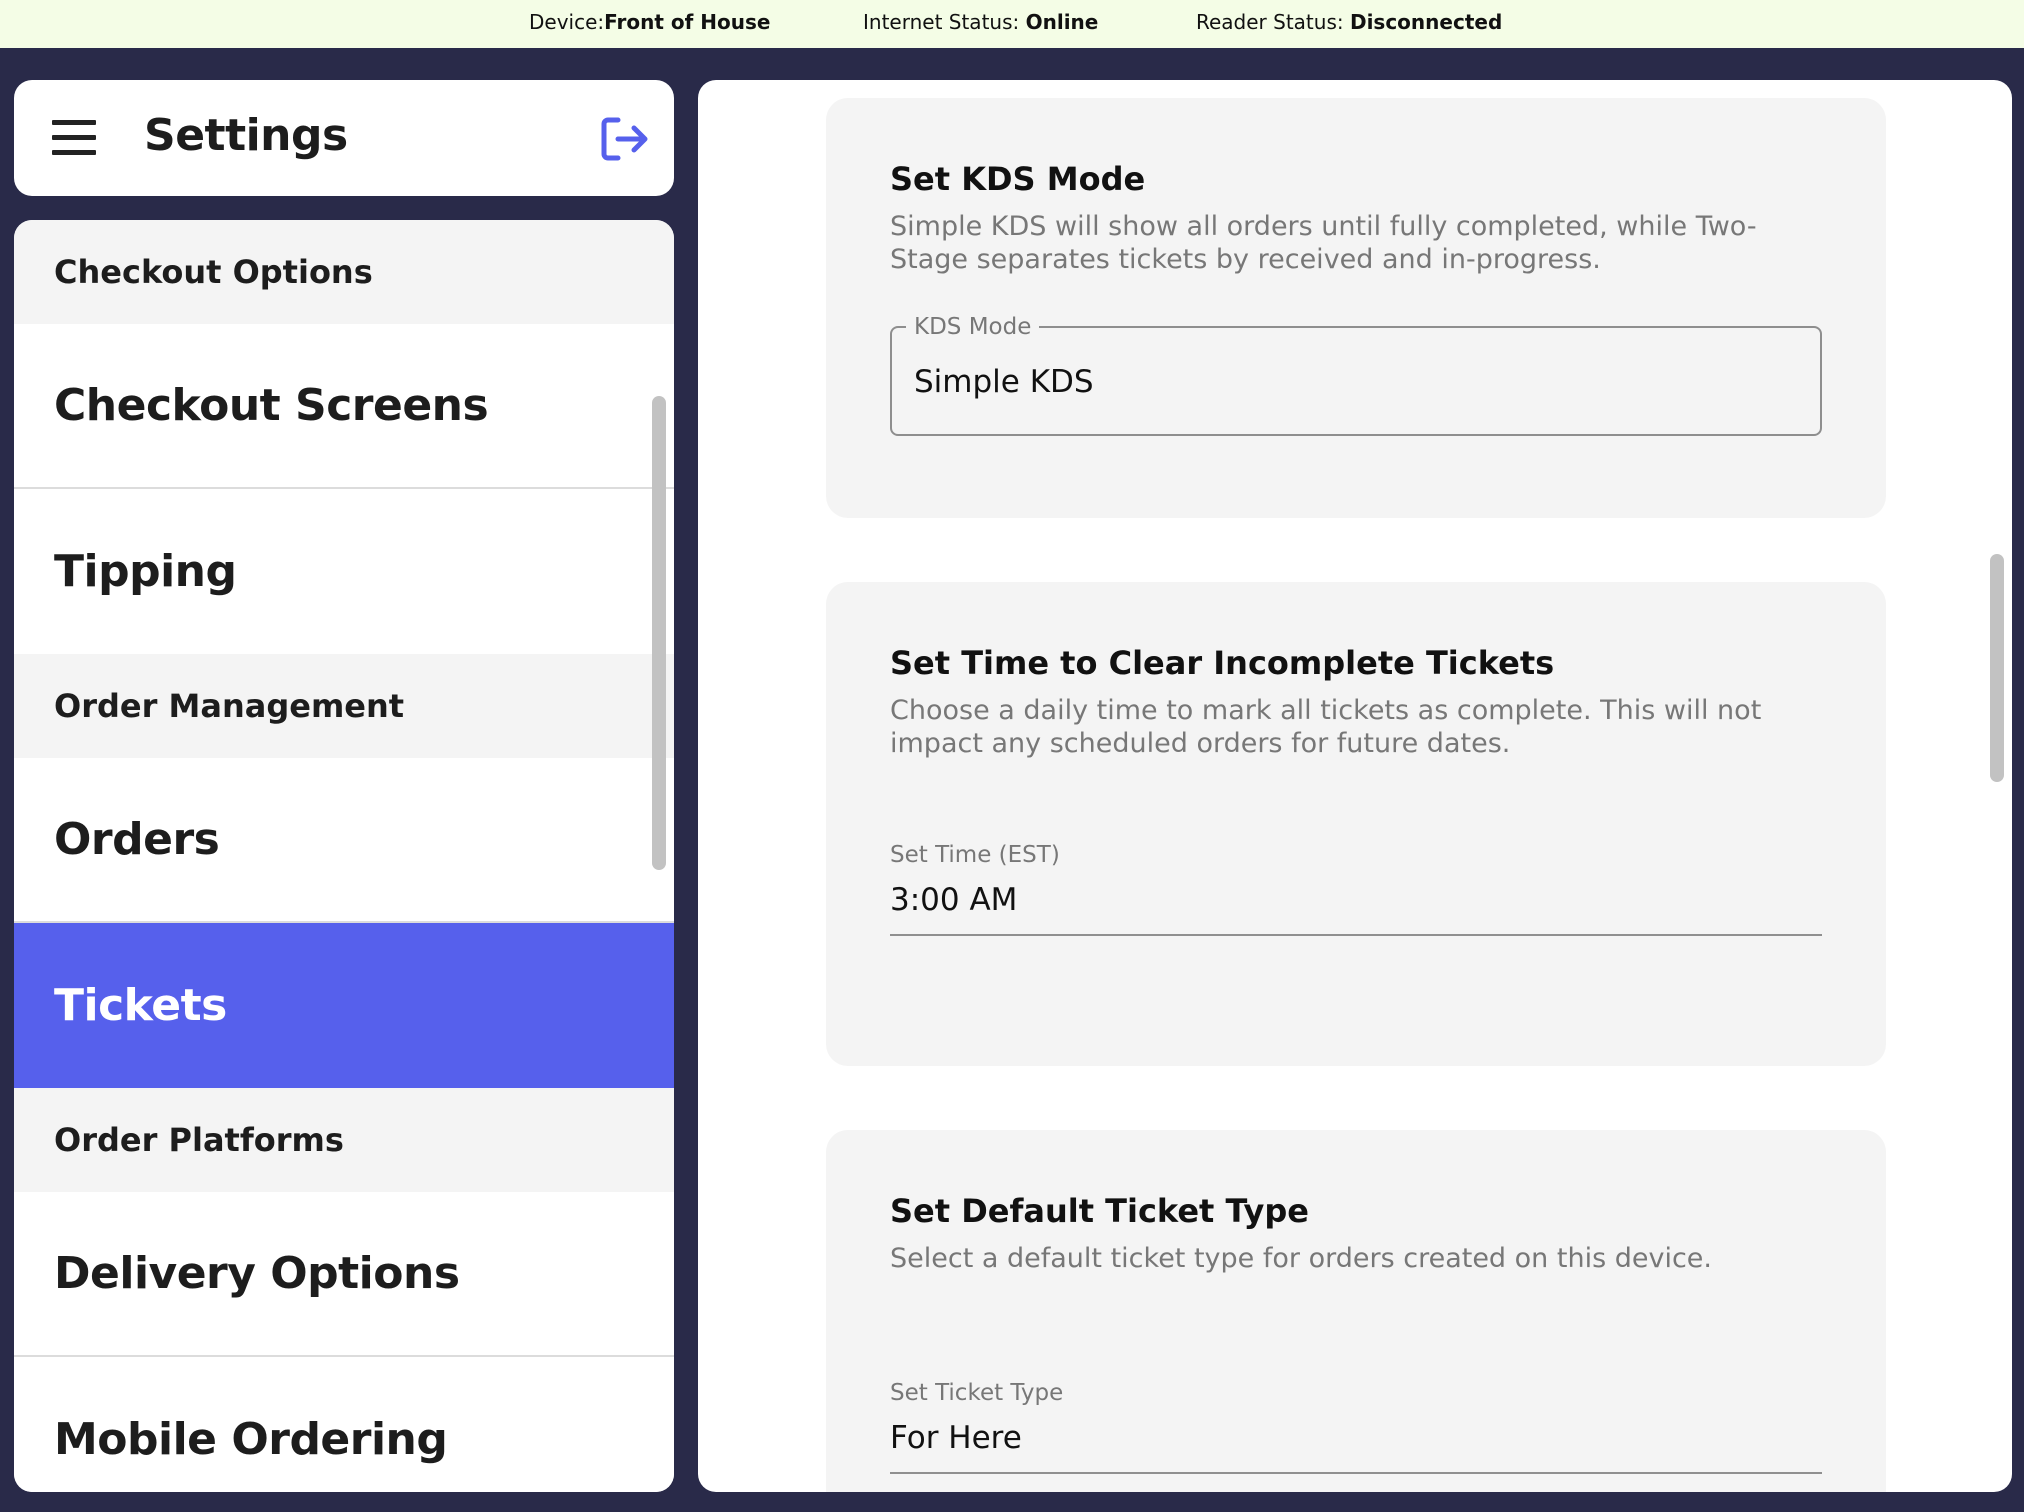 Image resolution: width=2024 pixels, height=1512 pixels. Describe the element at coordinates (956, 1438) in the screenshot. I see `ticket-type-select: For Here` at that location.